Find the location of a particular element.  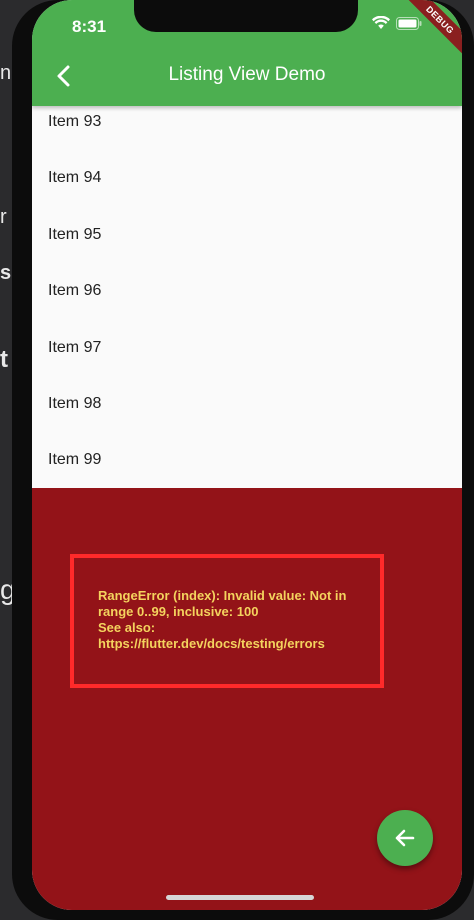

list-item: Item 94 is located at coordinates (247, 178).